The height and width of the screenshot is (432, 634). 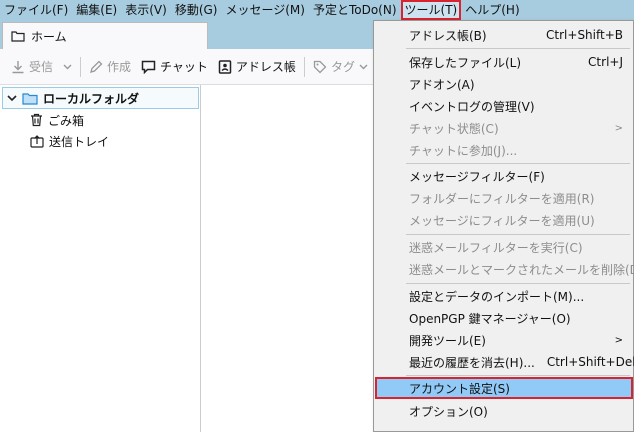 I want to click on menu-item-label: フォルダーにフィルターを適用(R), so click(x=502, y=198).